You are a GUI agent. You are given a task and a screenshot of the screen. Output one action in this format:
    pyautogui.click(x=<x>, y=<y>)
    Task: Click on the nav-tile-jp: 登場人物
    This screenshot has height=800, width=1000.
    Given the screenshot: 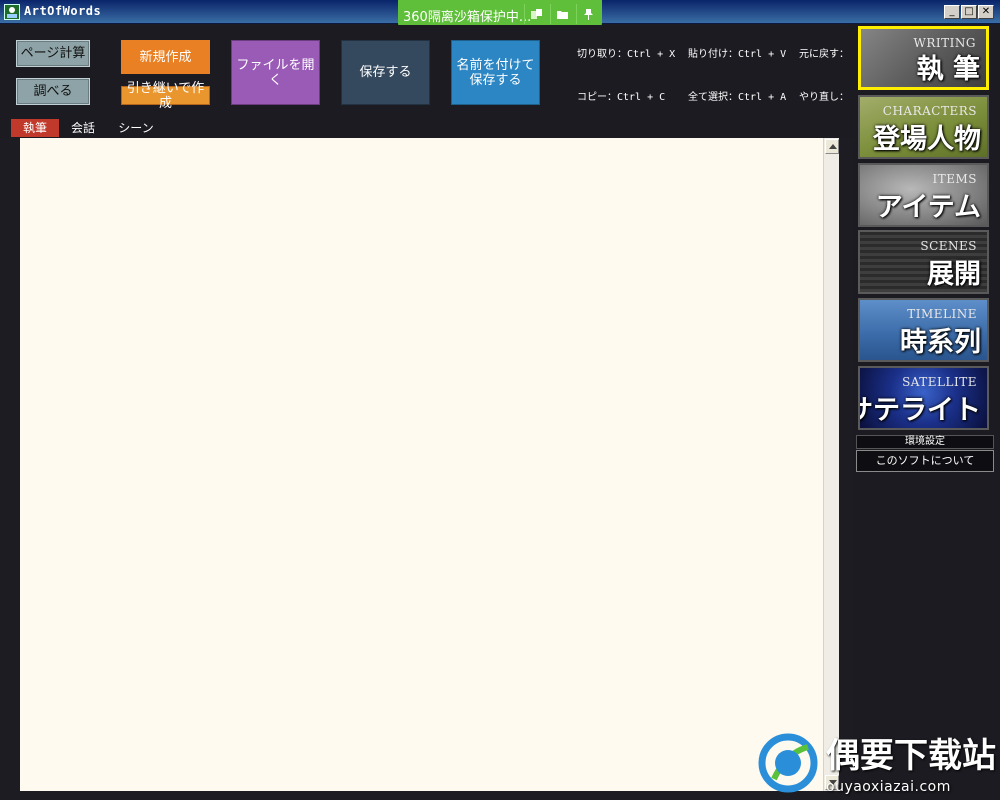 What is the action you would take?
    pyautogui.click(x=927, y=139)
    